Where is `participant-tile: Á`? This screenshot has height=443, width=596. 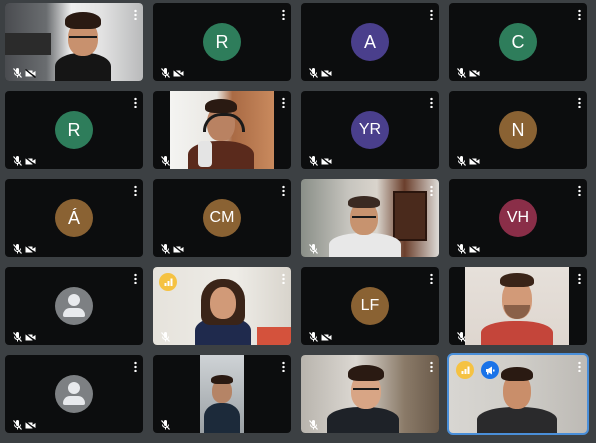 participant-tile: Á is located at coordinates (74, 218).